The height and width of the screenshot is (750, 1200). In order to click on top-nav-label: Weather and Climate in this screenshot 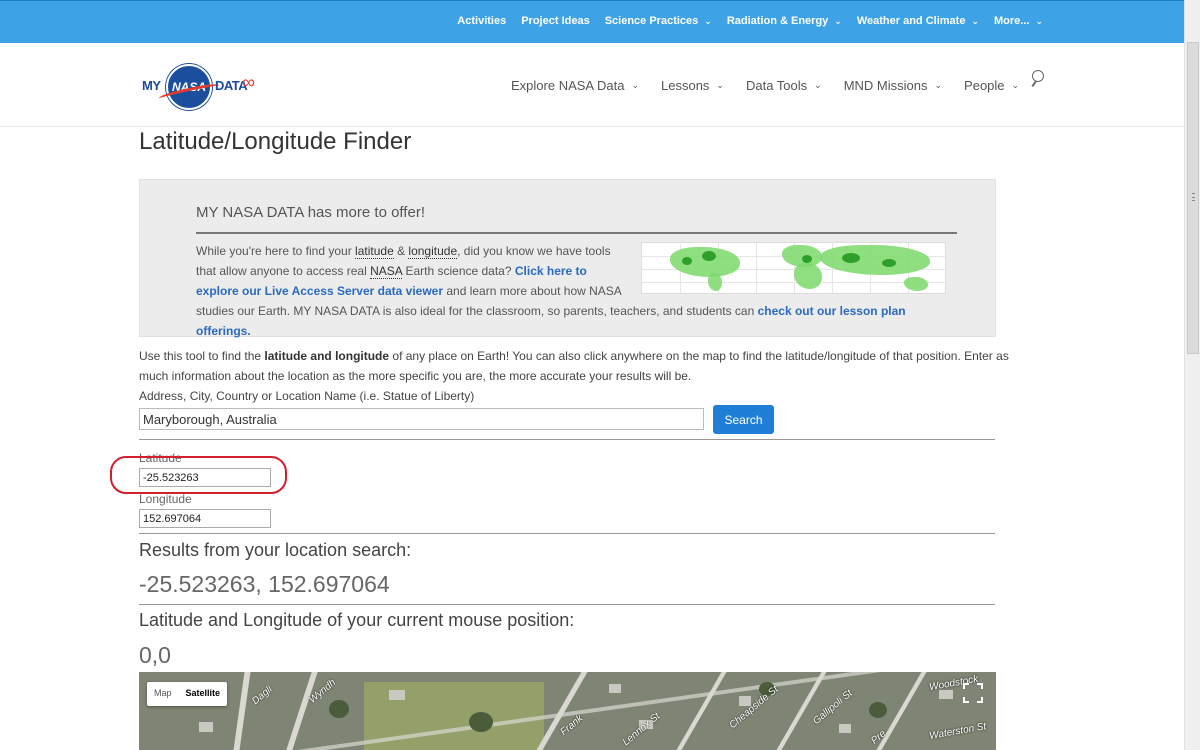, I will do `click(911, 21)`.